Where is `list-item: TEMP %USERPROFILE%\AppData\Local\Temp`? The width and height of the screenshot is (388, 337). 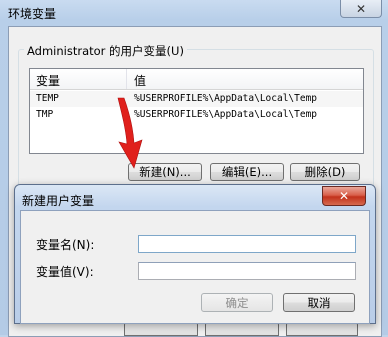
list-item: TEMP %USERPROFILE%\AppData\Local\Temp is located at coordinates (196, 99).